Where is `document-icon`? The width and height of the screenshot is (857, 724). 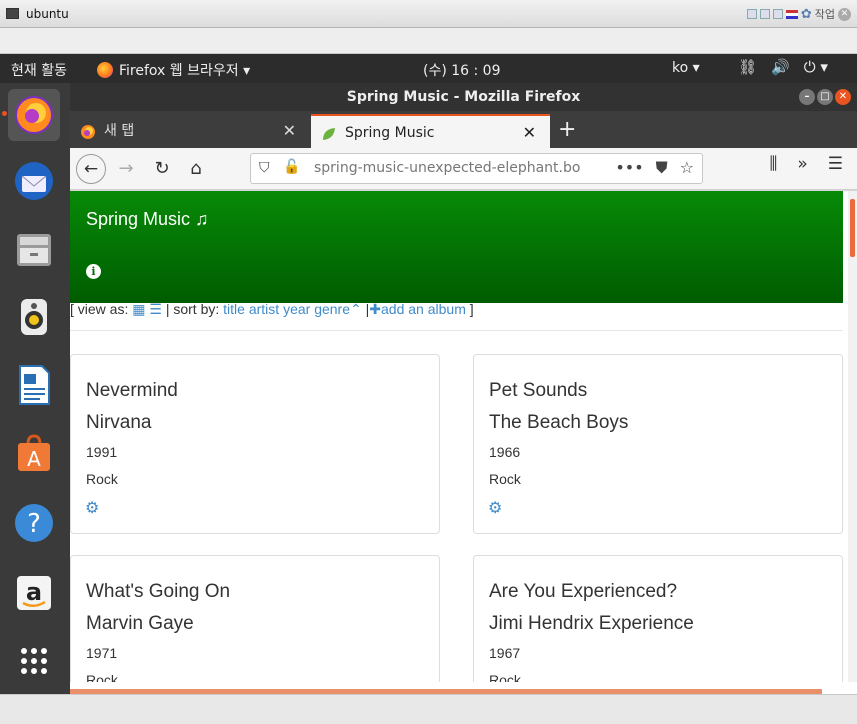
document-icon is located at coordinates (34, 385).